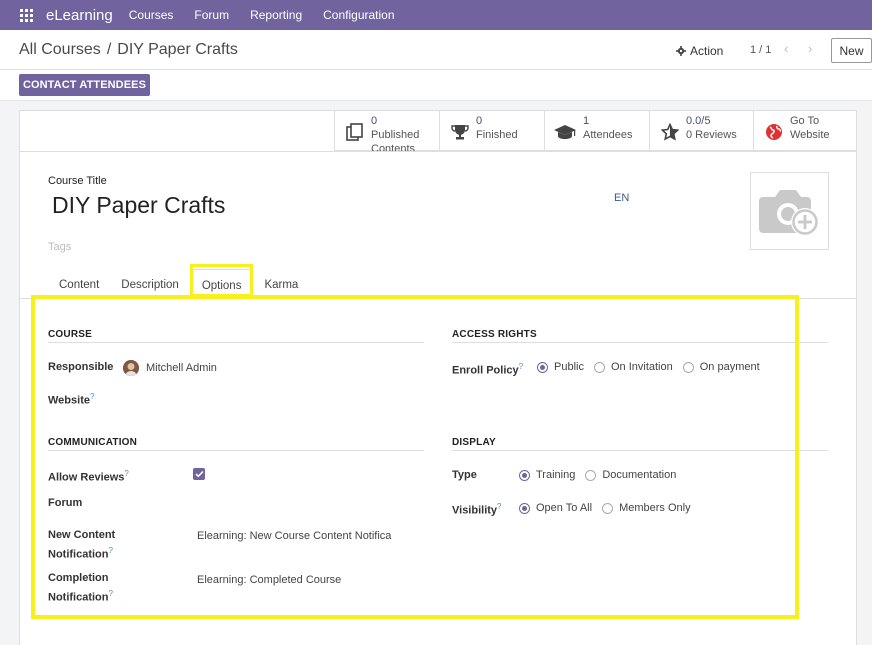 The height and width of the screenshot is (645, 872). Describe the element at coordinates (802, 48) in the screenshot. I see `pager-arrows: ‹ ›` at that location.